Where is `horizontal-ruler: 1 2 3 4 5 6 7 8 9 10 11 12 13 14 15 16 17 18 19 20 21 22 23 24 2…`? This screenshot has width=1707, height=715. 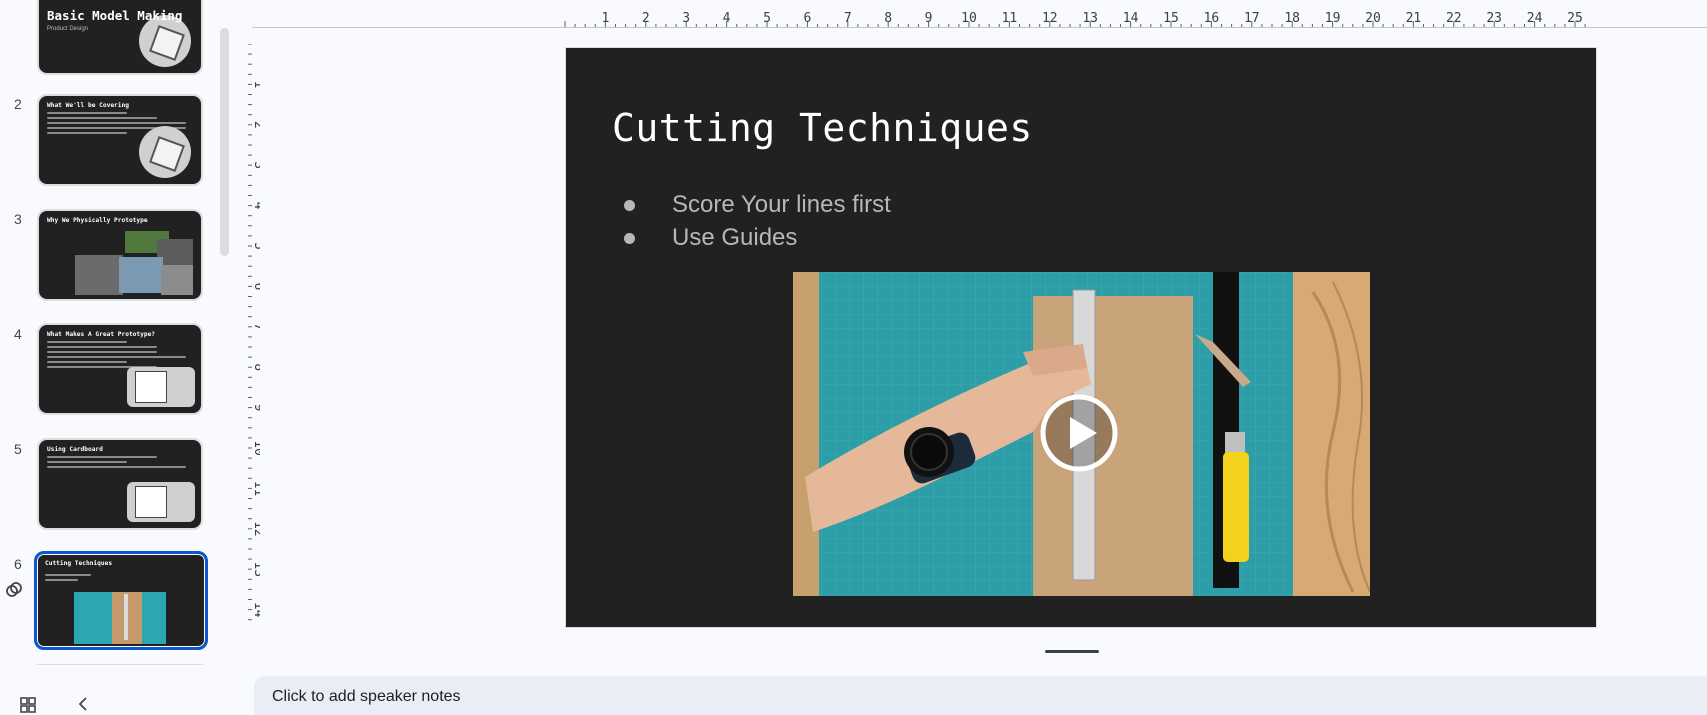
horizontal-ruler: 1 2 3 4 5 6 7 8 9 10 11 12 13 14 15 16 17 18 19 20 21 22 23 24 2… is located at coordinates (1075, 20).